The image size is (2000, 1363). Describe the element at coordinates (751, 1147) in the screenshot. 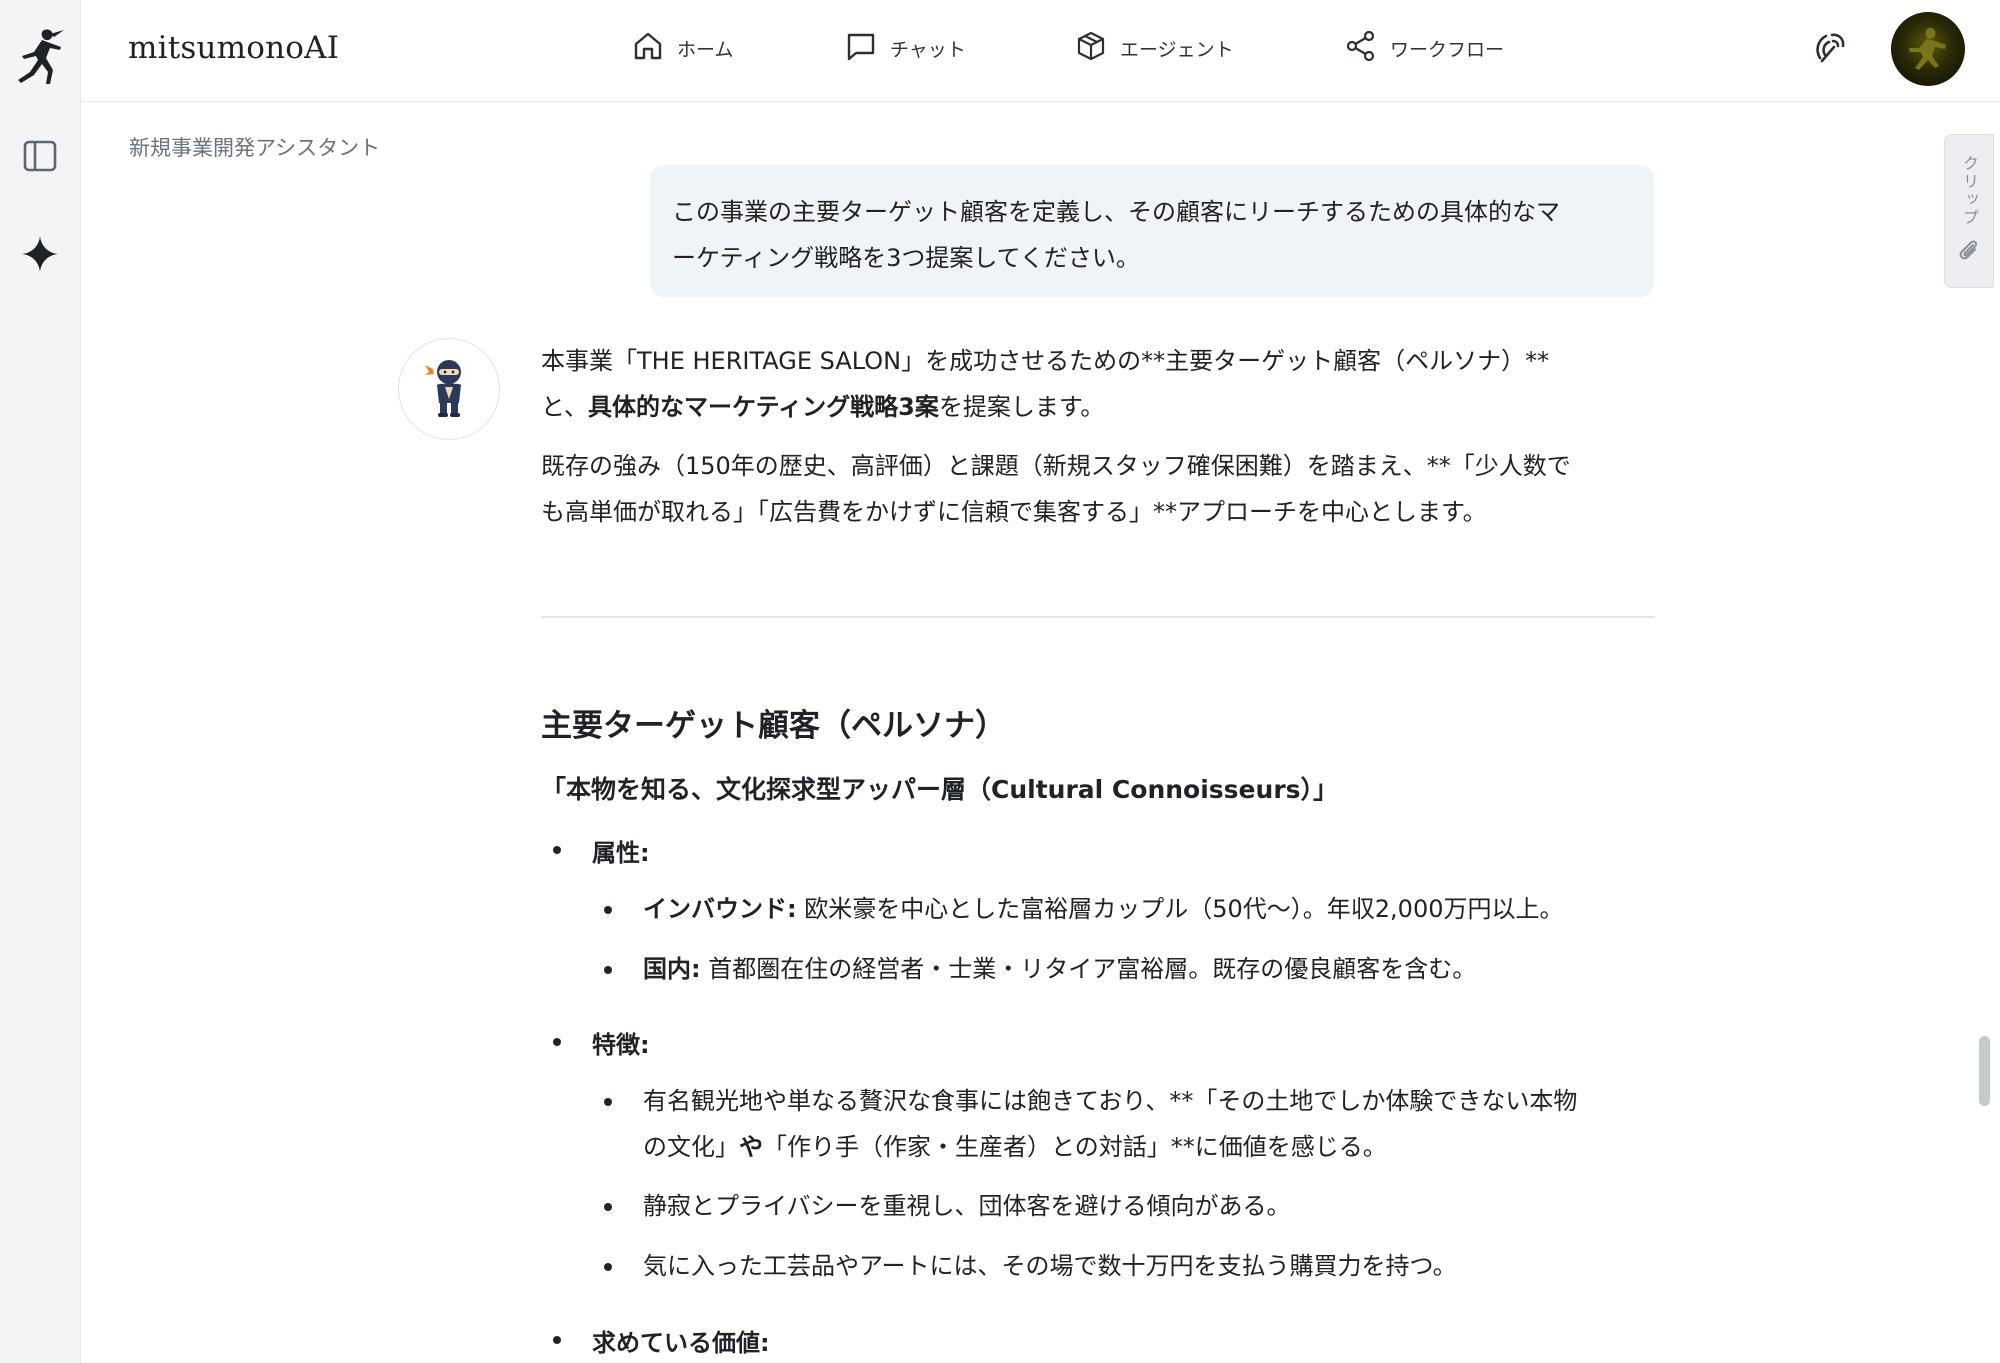

I see `list-item-bold: や` at that location.